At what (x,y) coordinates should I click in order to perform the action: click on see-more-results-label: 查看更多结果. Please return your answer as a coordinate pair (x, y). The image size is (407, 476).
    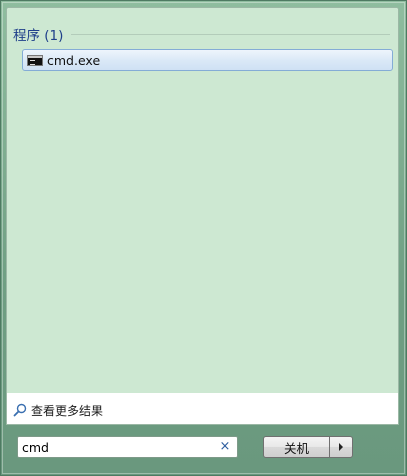
    Looking at the image, I should click on (67, 410).